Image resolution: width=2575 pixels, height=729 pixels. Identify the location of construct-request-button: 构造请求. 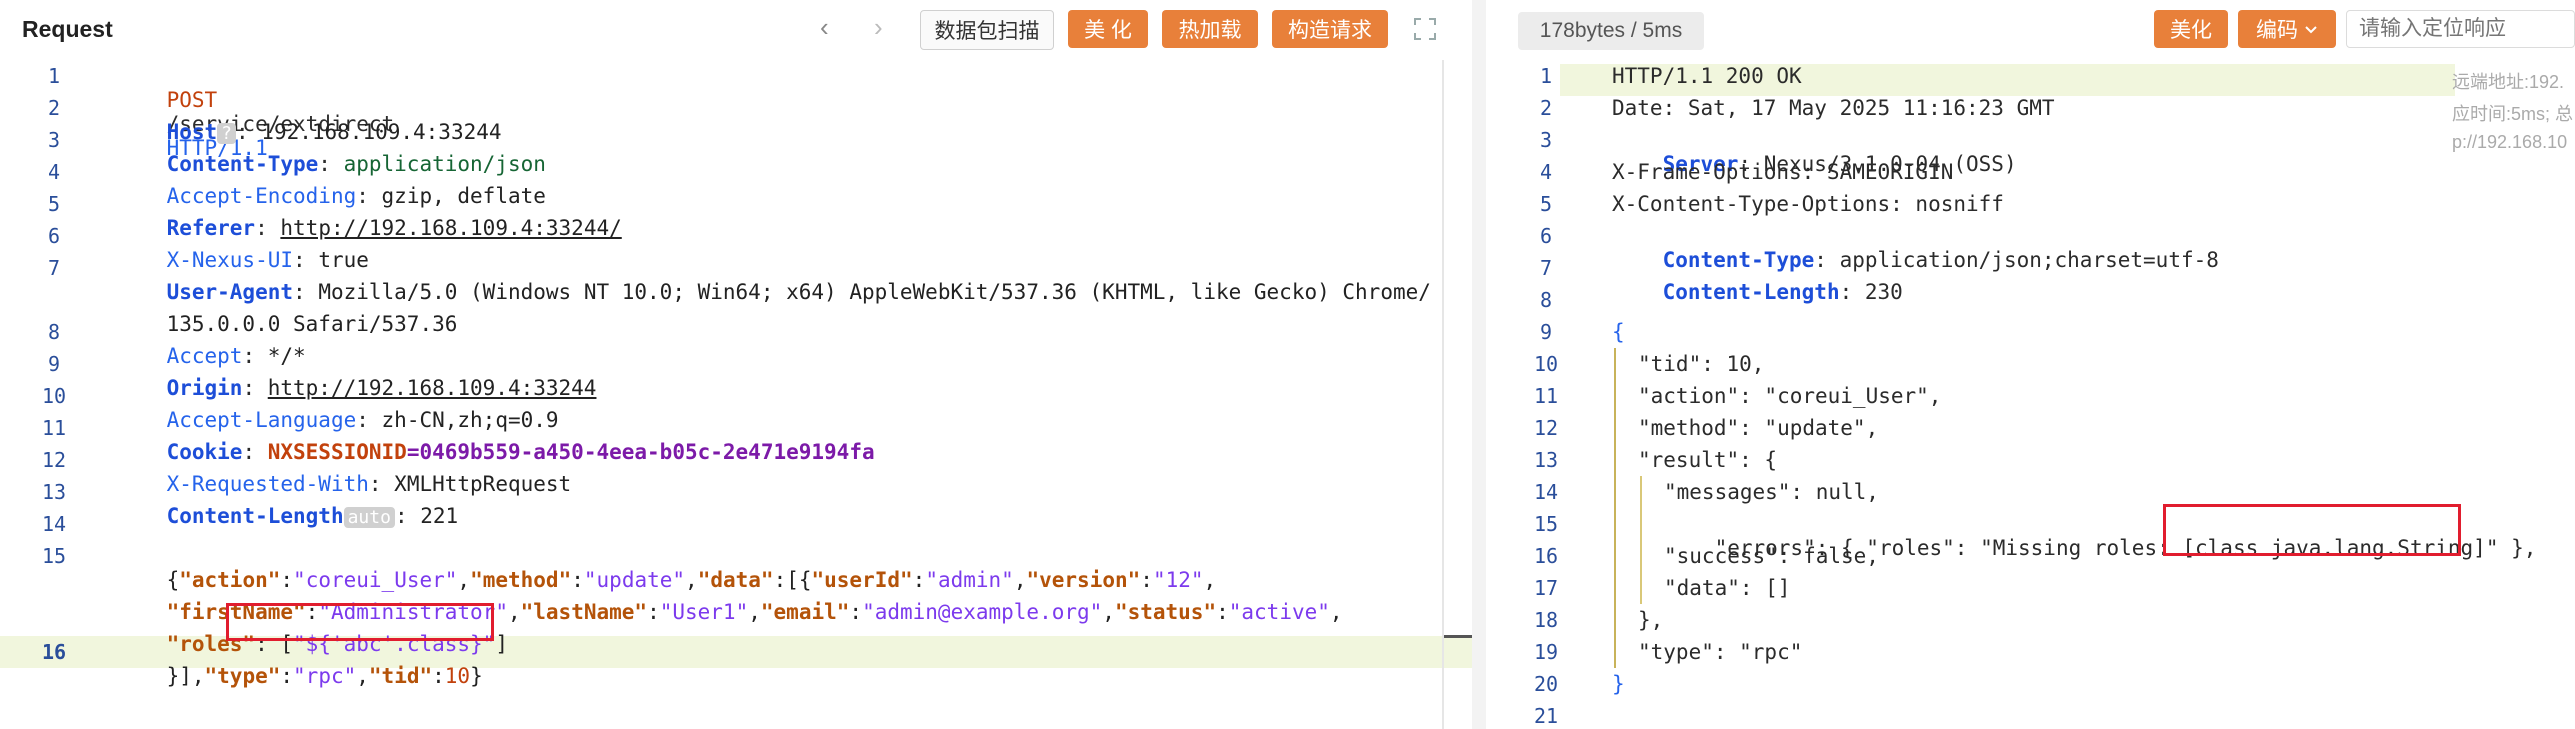
(1330, 29).